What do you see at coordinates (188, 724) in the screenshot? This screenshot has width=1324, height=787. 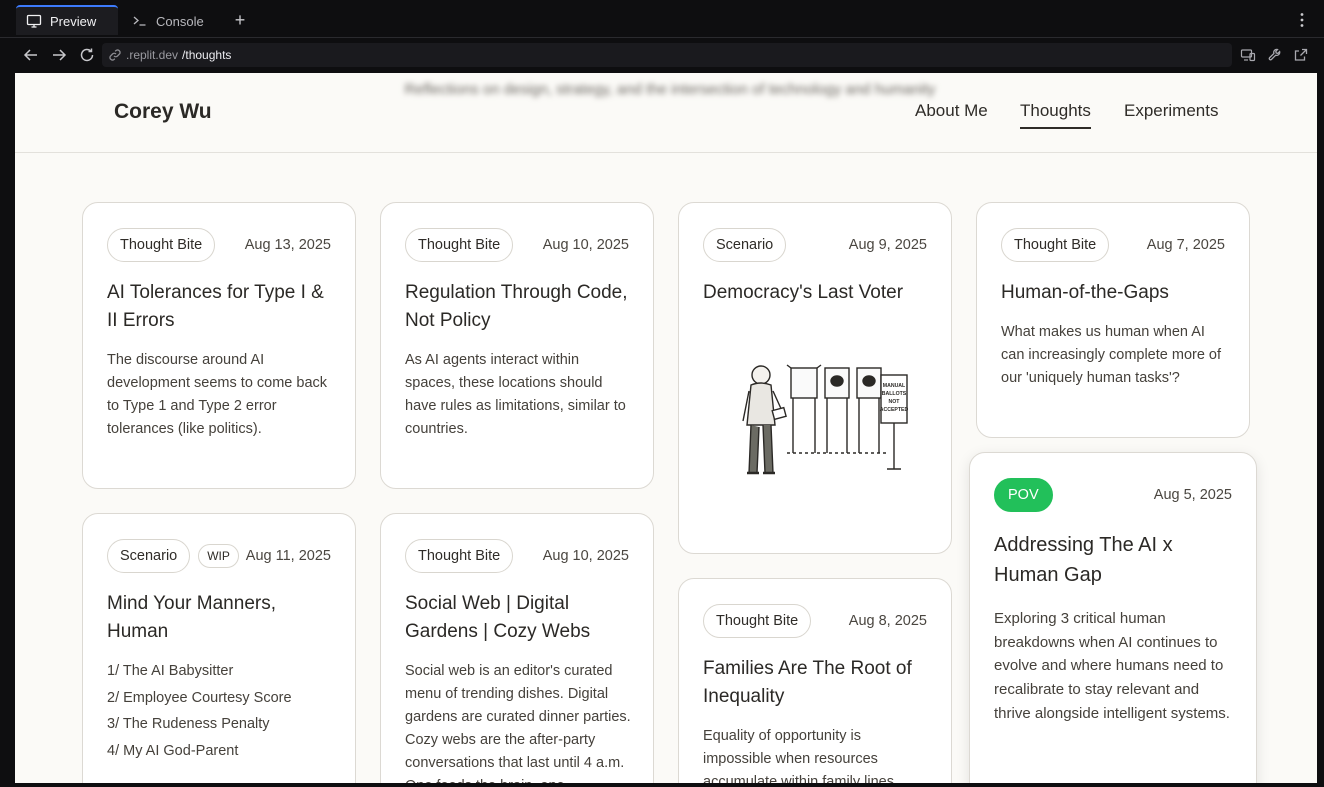 I see `list-item: 3/ The Rudeness Penalty` at bounding box center [188, 724].